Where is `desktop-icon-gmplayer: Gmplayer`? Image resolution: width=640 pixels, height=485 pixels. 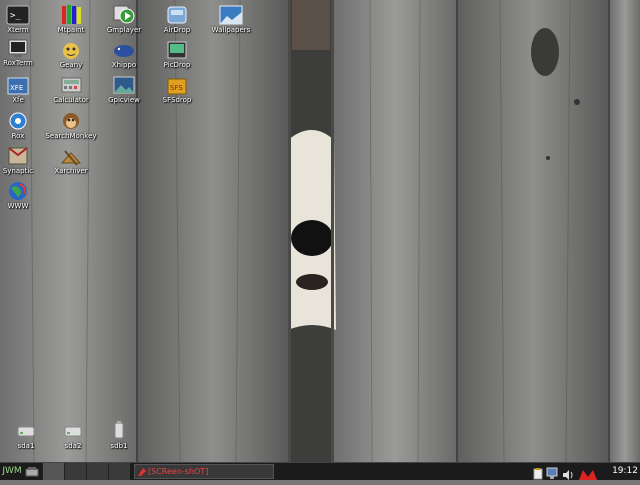
desktop-icon-gmplayer: Gmplayer is located at coordinates (124, 19).